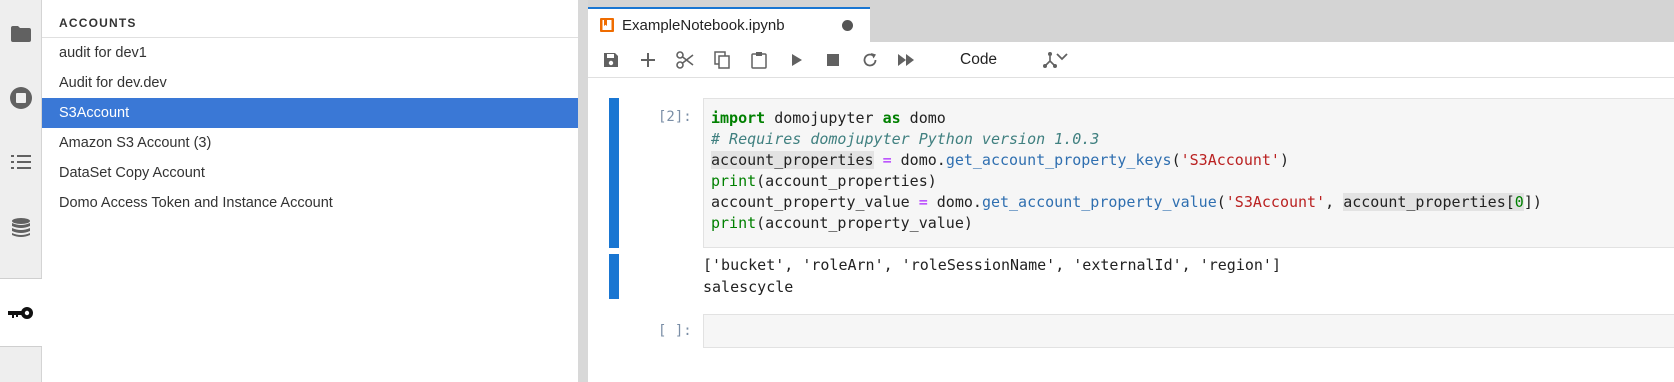 The image size is (1674, 382). I want to click on key-icon, so click(21, 313).